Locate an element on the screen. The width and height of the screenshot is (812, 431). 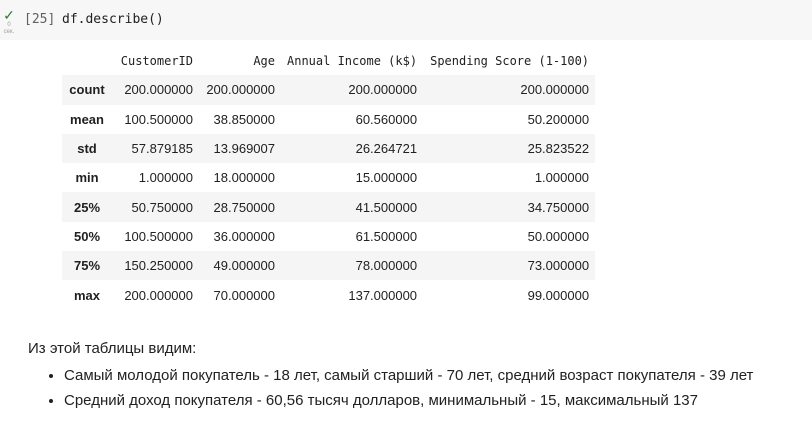
column-header: Annual Income (k$) is located at coordinates (352, 60).